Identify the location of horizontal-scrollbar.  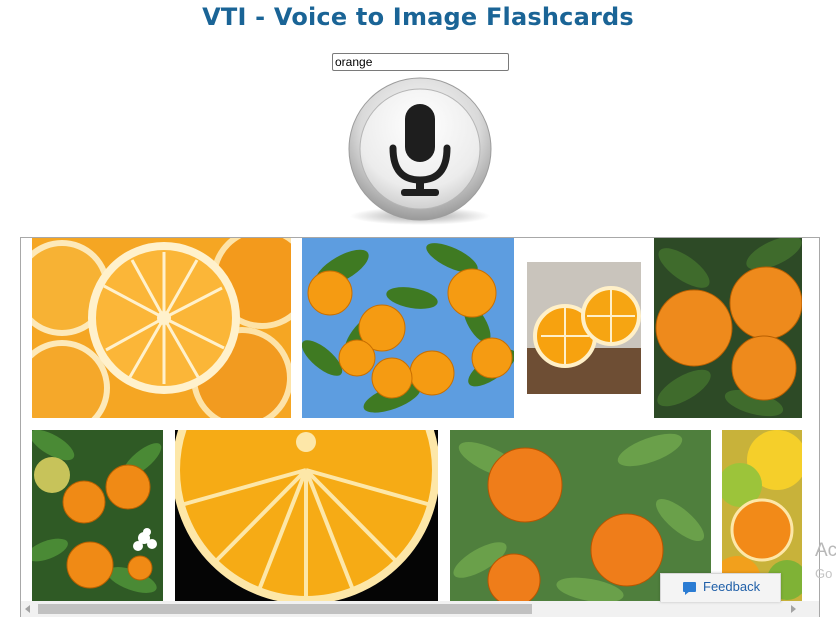
(420, 609).